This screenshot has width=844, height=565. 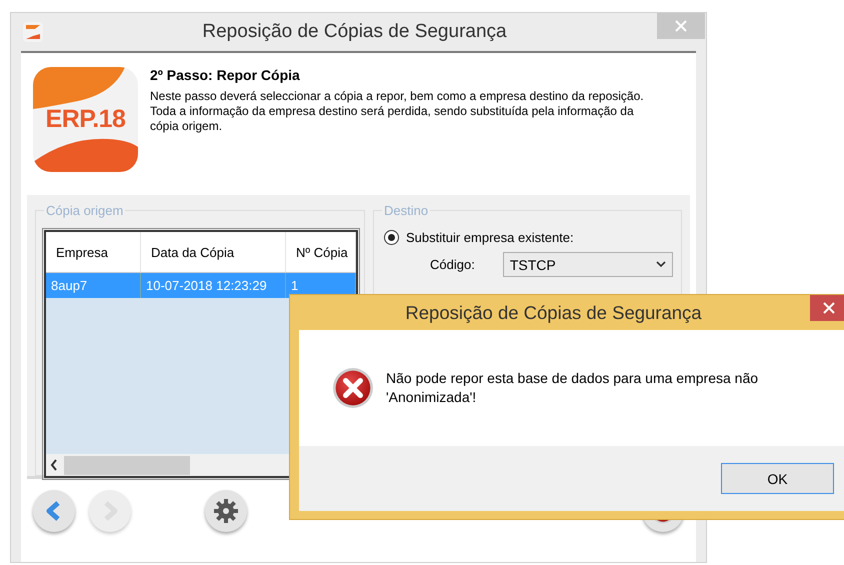 I want to click on radio-label: Substituir empresa existente:, so click(x=490, y=237).